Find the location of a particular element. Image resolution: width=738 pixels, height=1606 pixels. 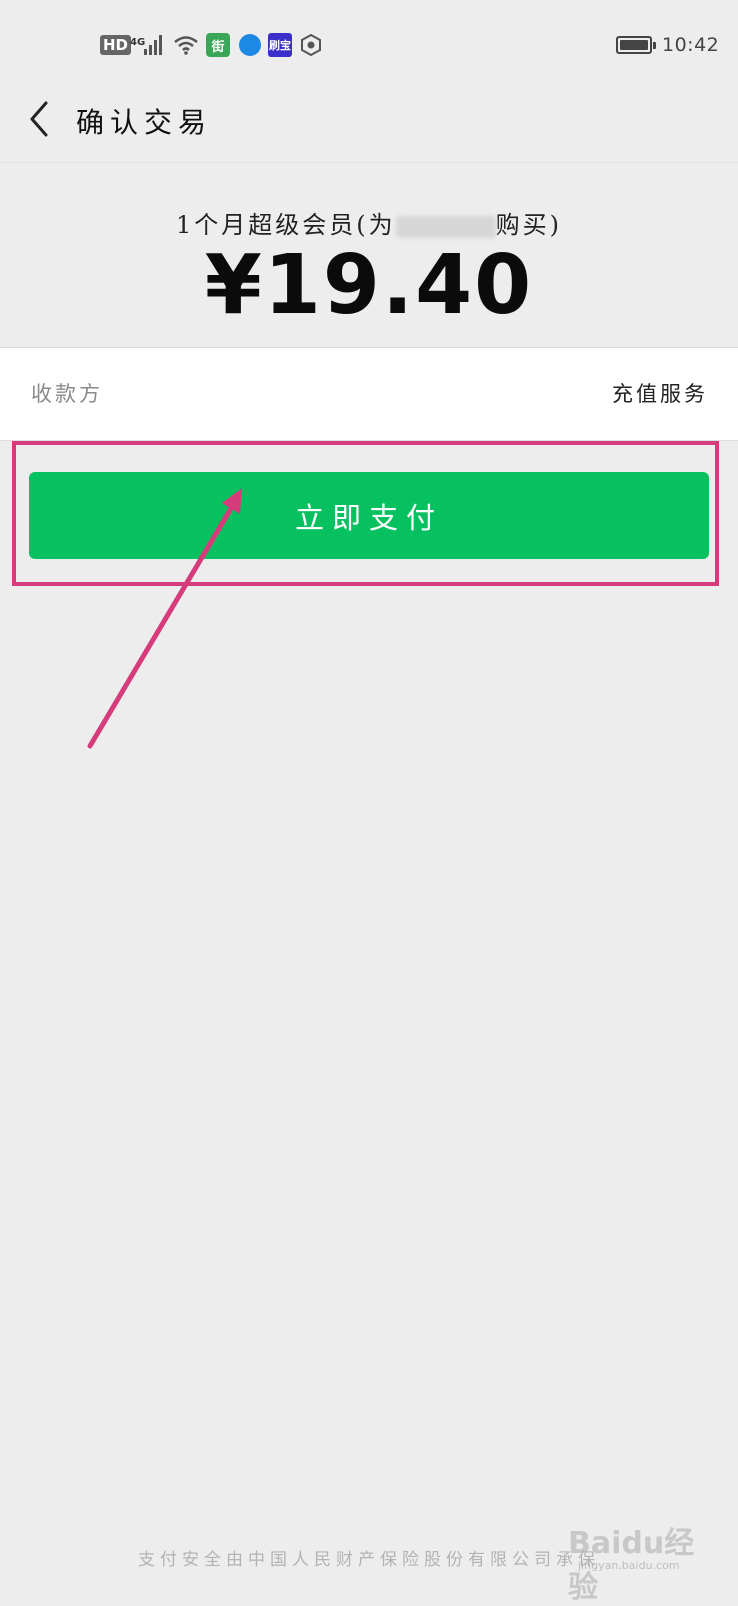

back-button is located at coordinates (39, 119).